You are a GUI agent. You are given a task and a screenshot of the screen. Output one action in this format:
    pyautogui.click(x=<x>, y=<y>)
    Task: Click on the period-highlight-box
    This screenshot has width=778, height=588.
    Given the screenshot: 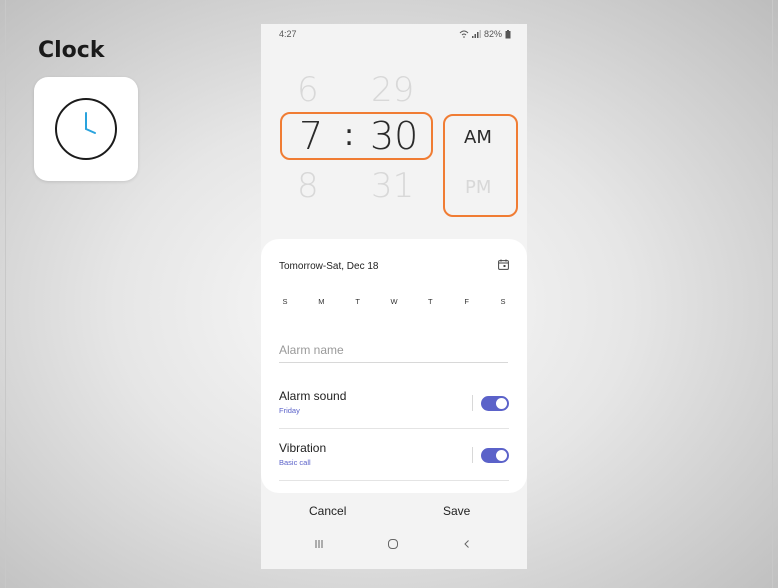 What is the action you would take?
    pyautogui.click(x=480, y=165)
    